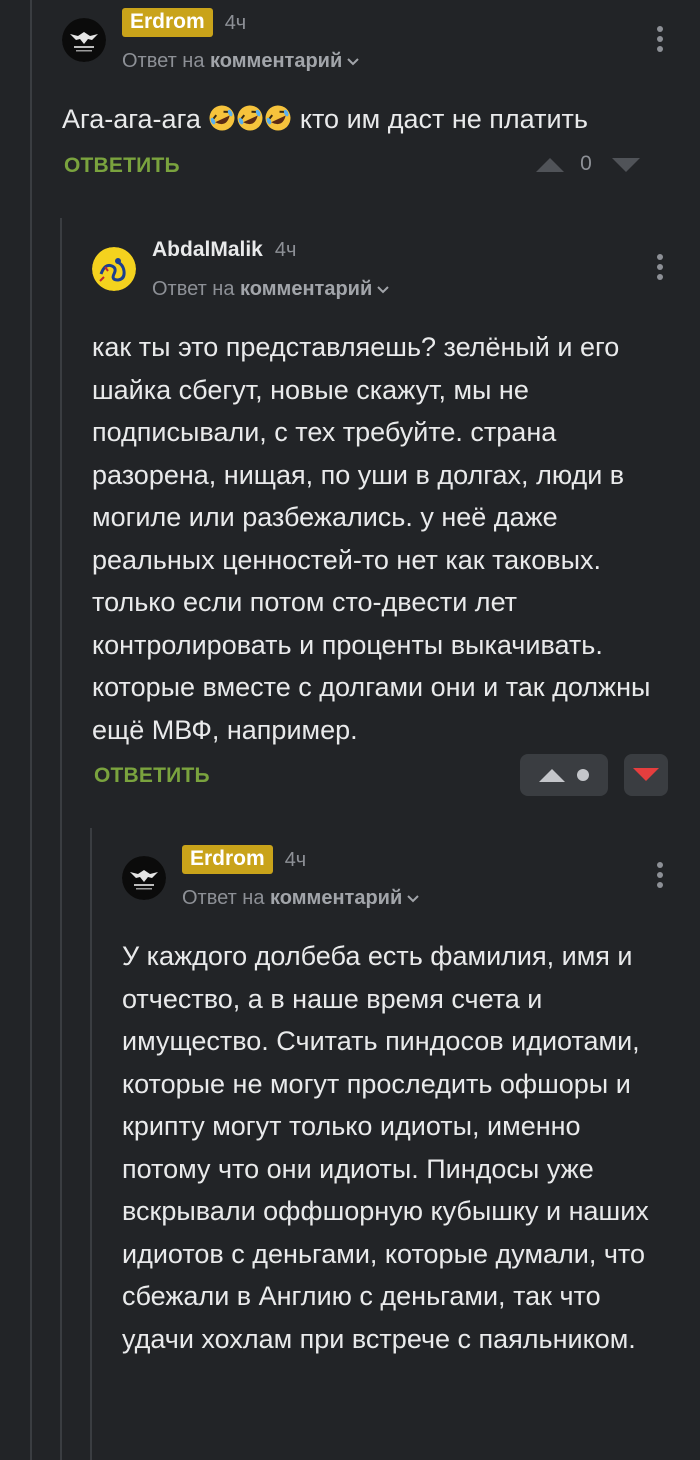 This screenshot has height=1460, width=700. Describe the element at coordinates (586, 163) in the screenshot. I see `vote-score: 0` at that location.